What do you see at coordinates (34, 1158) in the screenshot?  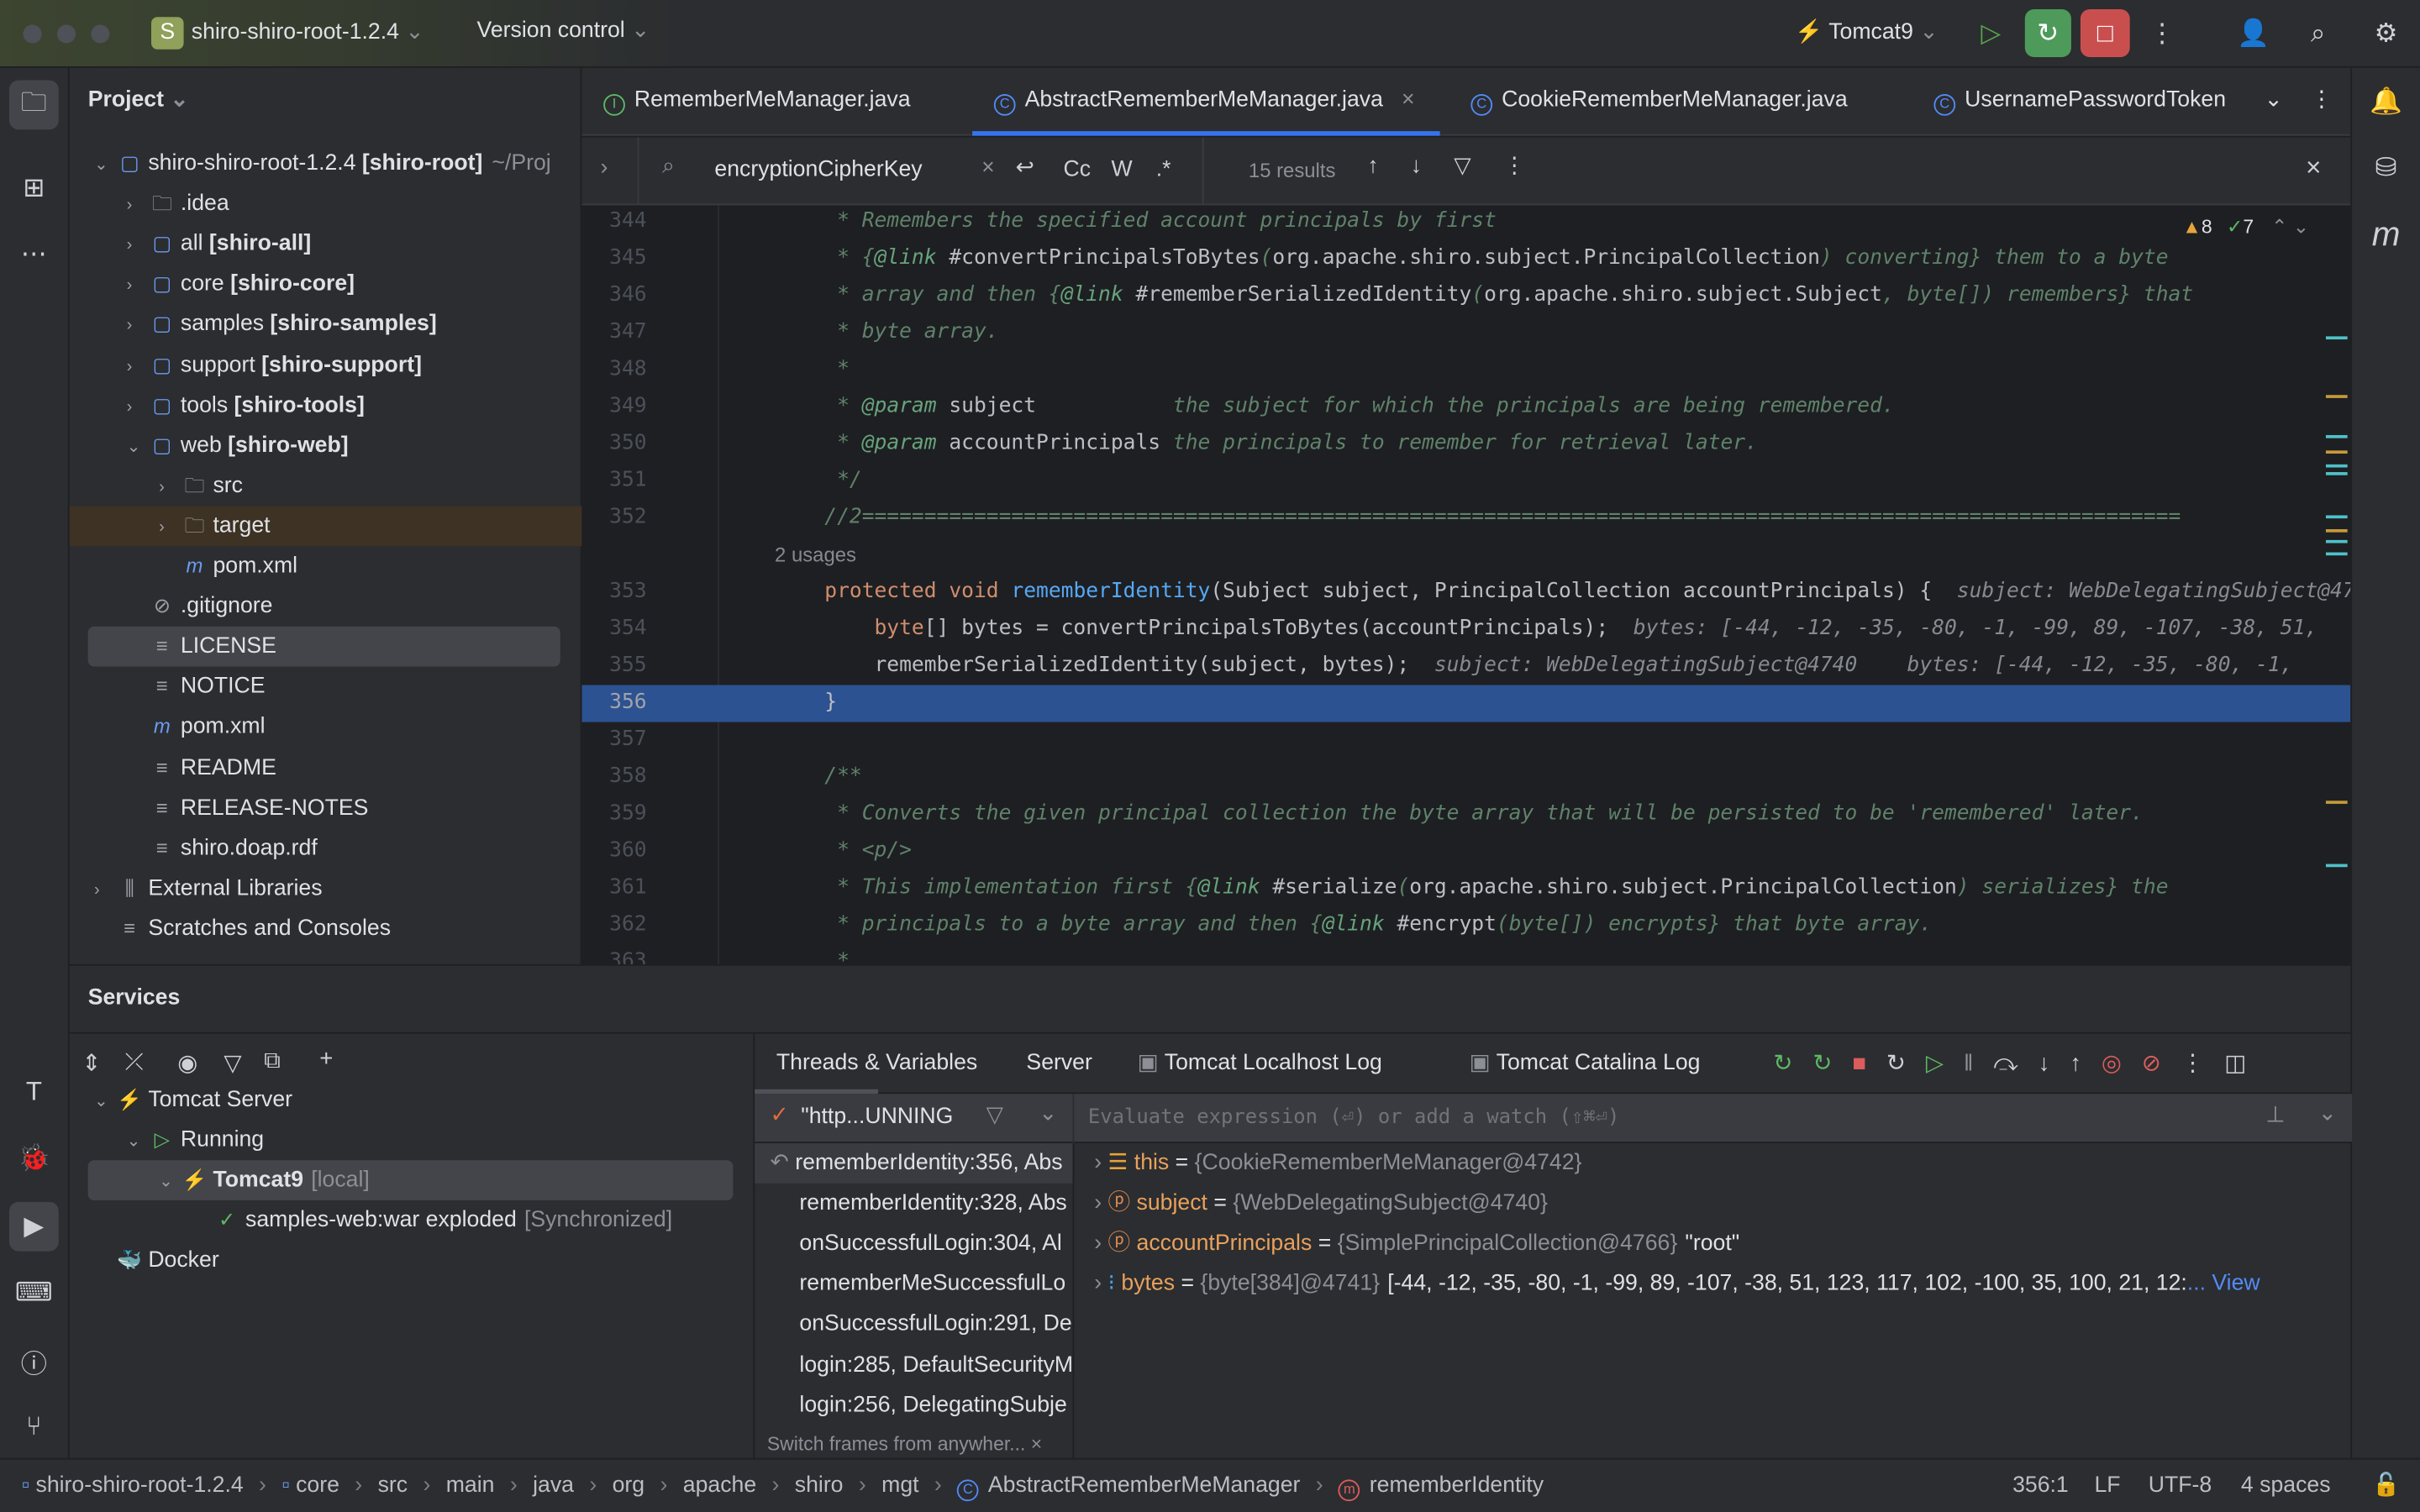 I see `debug-tool-icon: 🐞` at bounding box center [34, 1158].